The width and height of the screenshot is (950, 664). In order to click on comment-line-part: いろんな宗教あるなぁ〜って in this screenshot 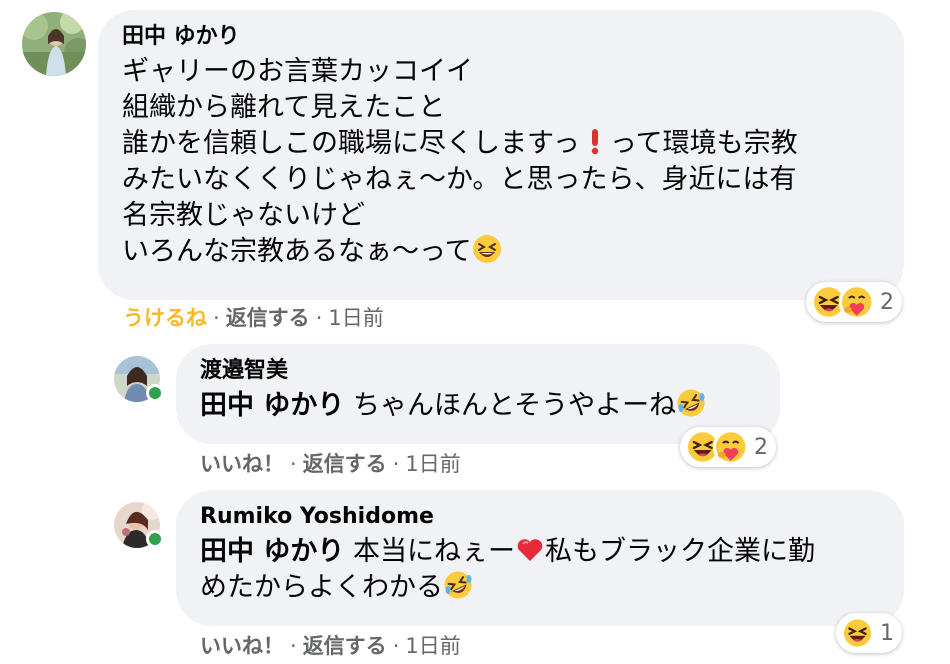, I will do `click(297, 251)`.